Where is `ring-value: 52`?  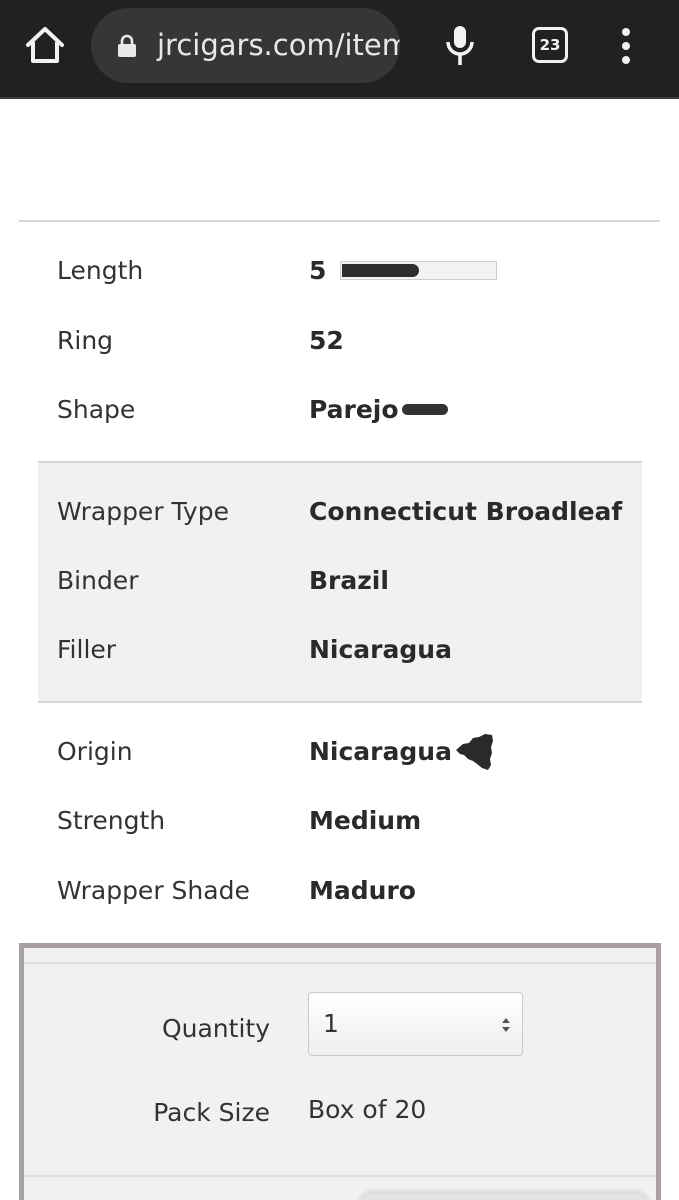 ring-value: 52 is located at coordinates (326, 340).